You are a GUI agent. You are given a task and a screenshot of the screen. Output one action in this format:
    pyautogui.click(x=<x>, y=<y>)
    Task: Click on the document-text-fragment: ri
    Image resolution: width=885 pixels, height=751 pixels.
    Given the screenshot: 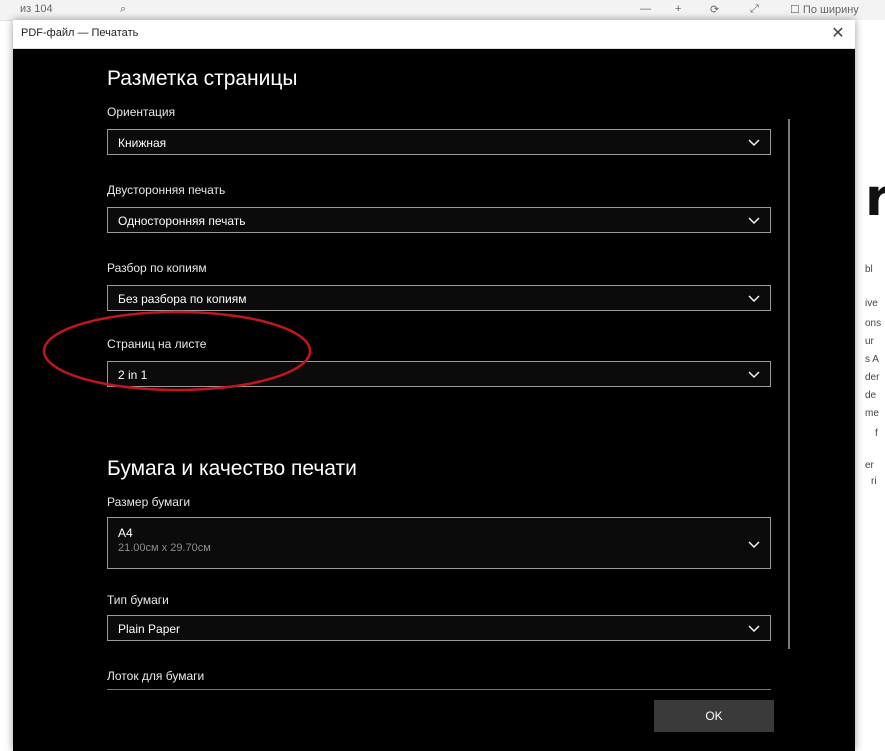 What is the action you would take?
    pyautogui.click(x=874, y=481)
    